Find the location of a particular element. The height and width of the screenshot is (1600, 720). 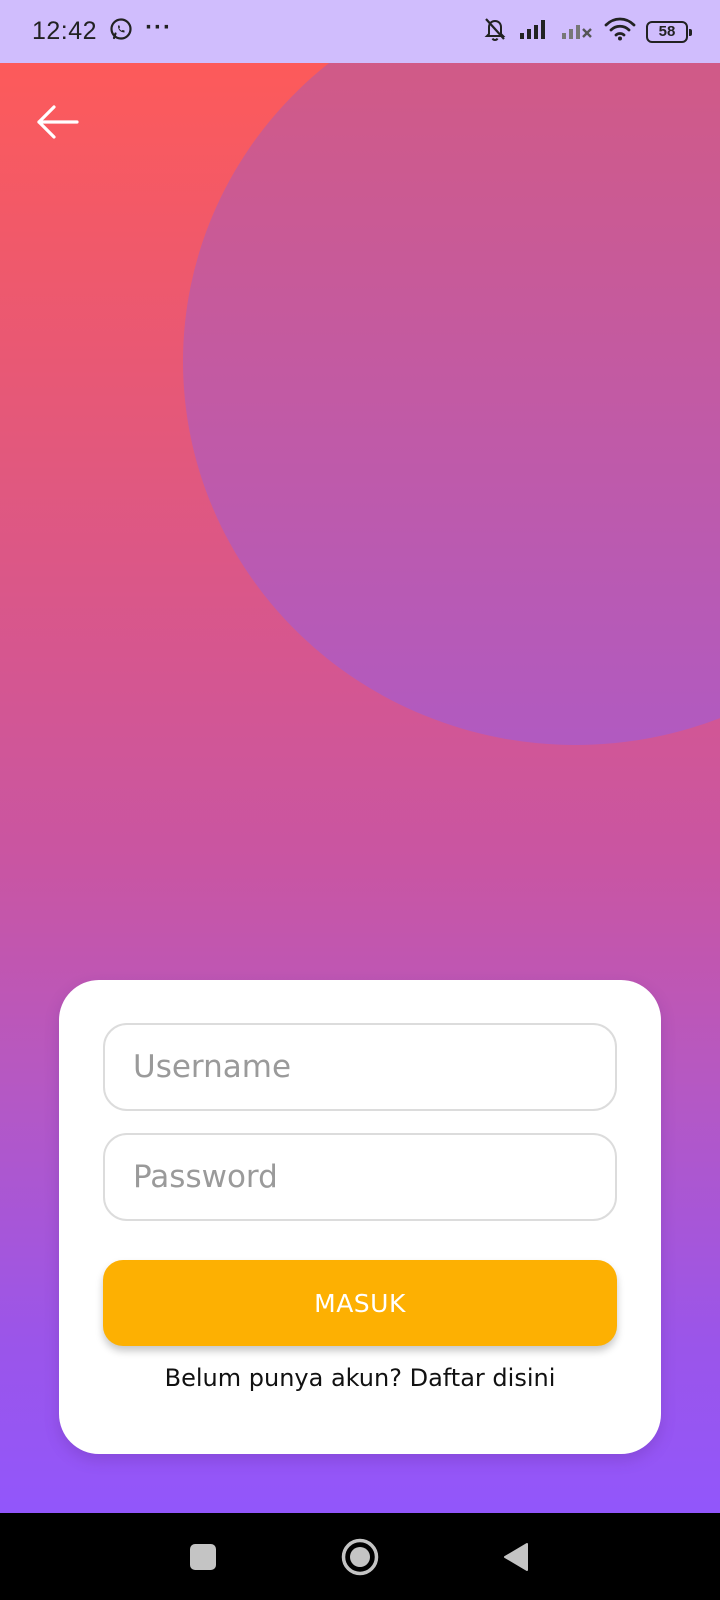

password-input is located at coordinates (360, 1177).